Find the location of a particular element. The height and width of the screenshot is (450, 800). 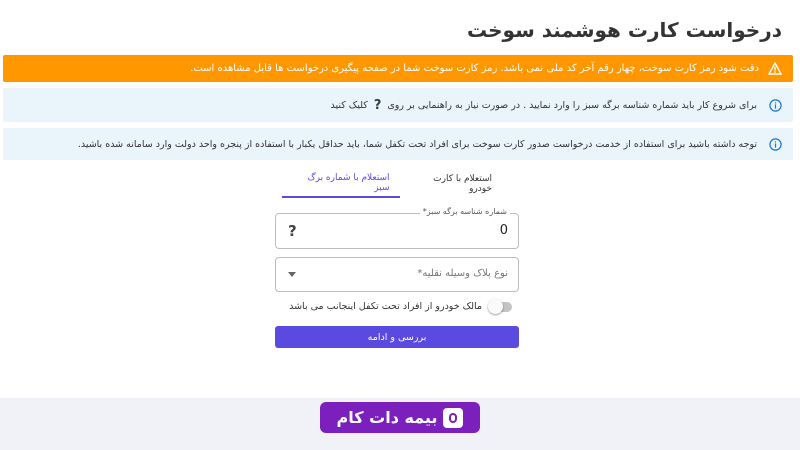

info-help-text-after: کلیک کنید is located at coordinates (349, 105).